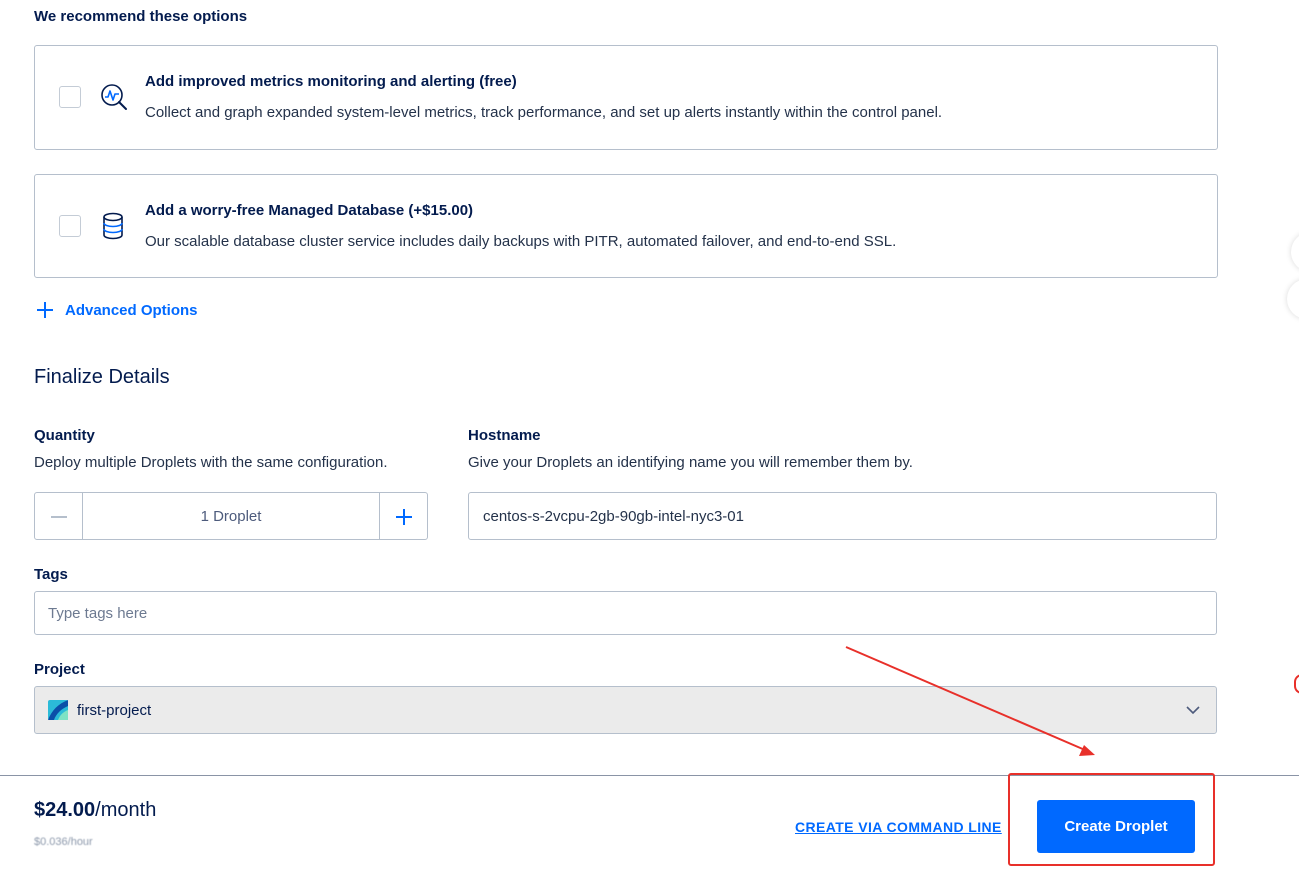 This screenshot has width=1299, height=882. Describe the element at coordinates (59, 516) in the screenshot. I see `decrement-button` at that location.